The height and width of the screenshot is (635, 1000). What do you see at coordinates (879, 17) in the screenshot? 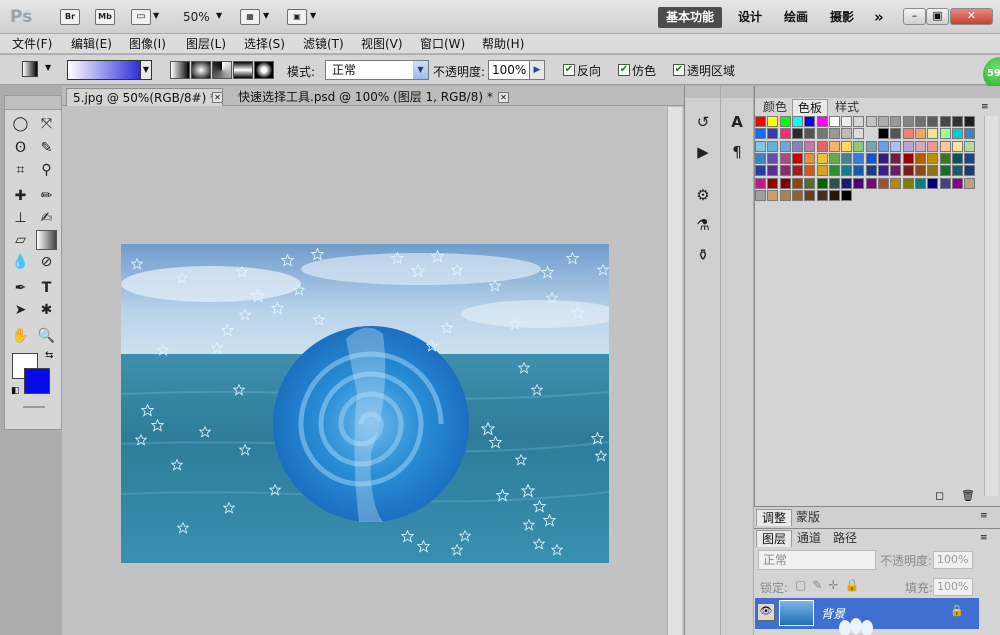
I see `more-workspaces-button: »` at bounding box center [879, 17].